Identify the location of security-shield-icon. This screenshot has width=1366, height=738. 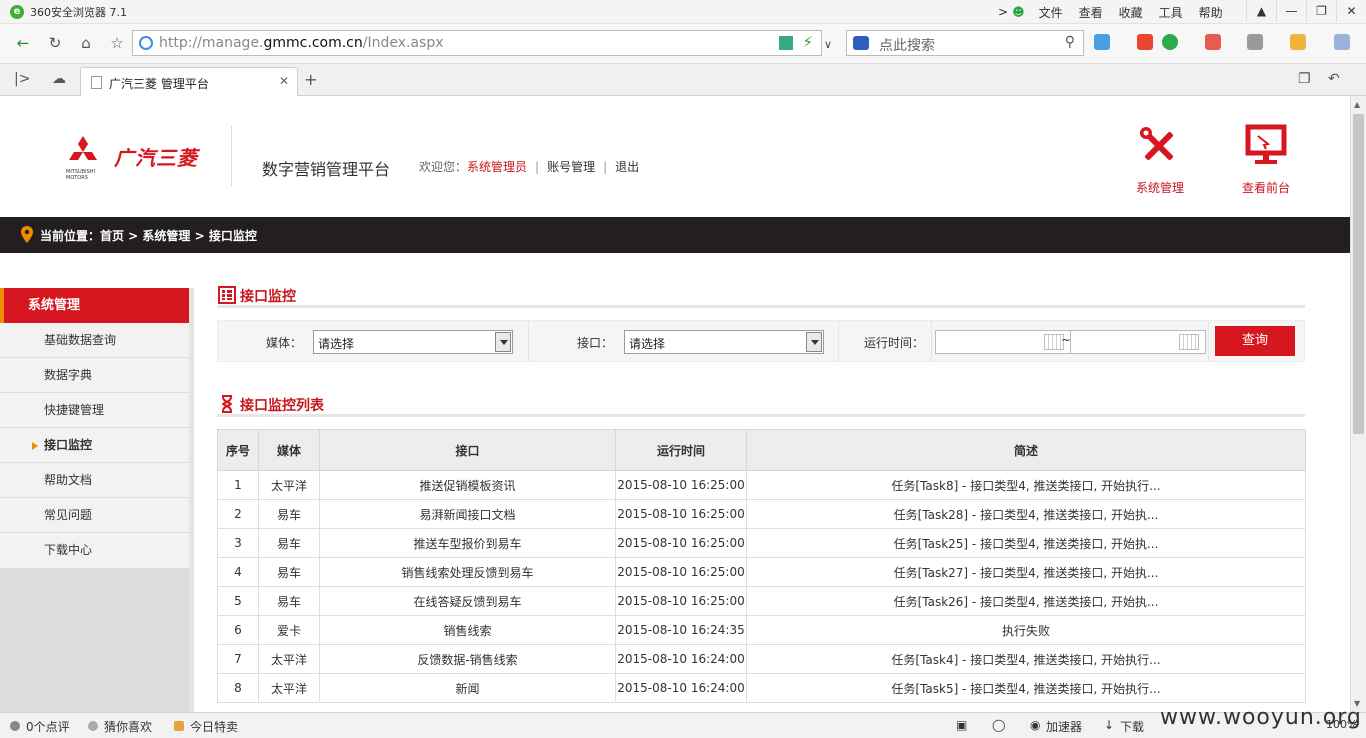
(1170, 42).